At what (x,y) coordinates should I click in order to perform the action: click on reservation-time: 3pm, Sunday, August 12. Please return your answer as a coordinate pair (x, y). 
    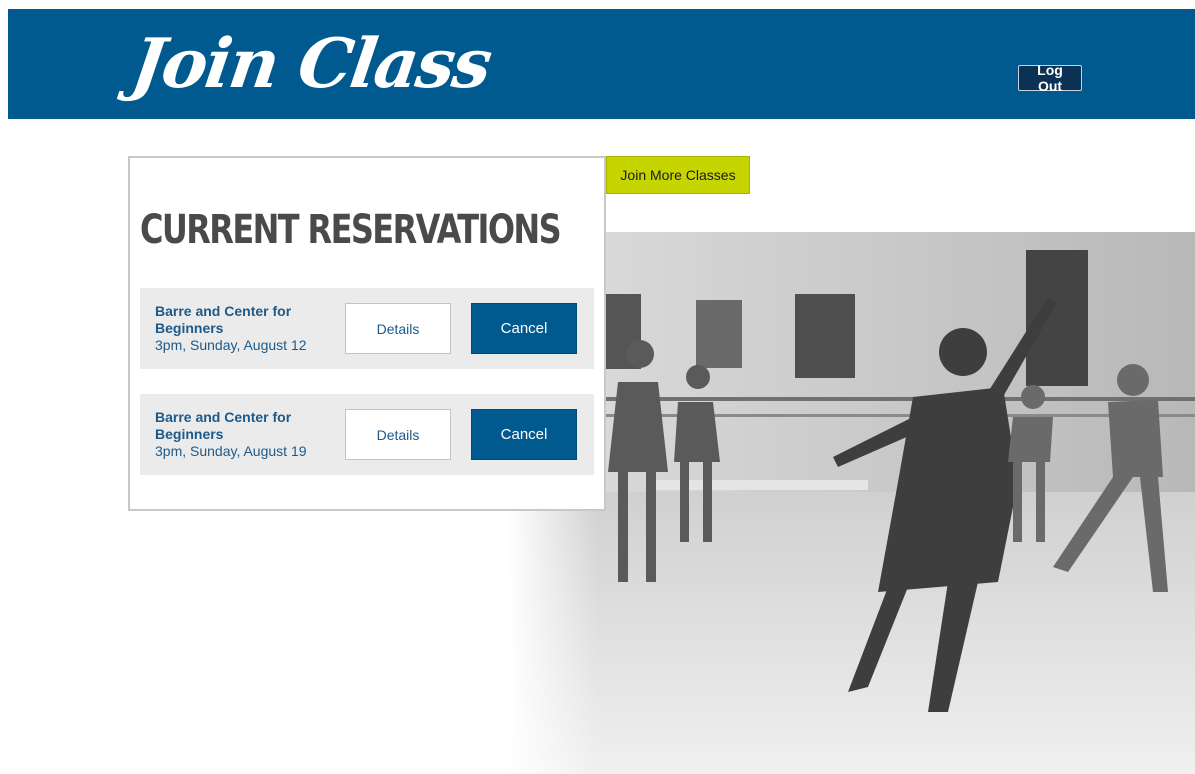
    Looking at the image, I should click on (231, 345).